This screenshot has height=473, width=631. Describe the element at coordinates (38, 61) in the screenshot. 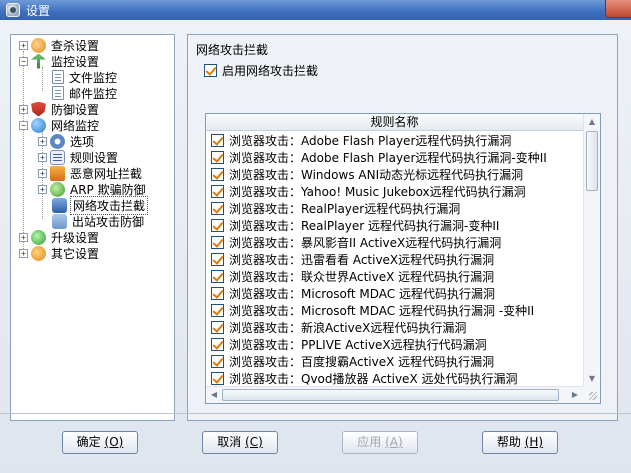

I see `umbrella-icon` at that location.